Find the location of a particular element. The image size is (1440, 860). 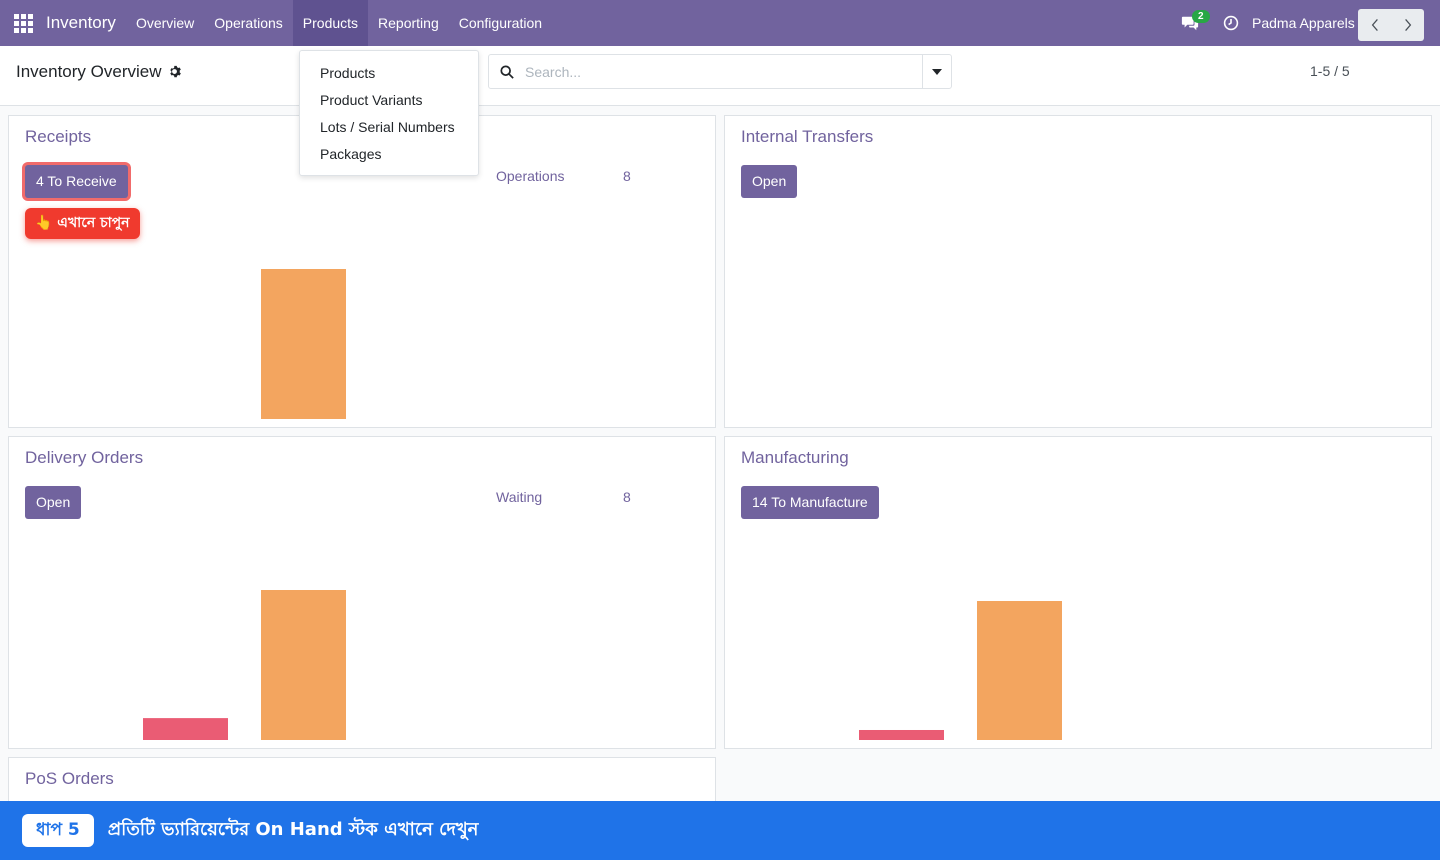

chevron-left-icon is located at coordinates (1374, 25).